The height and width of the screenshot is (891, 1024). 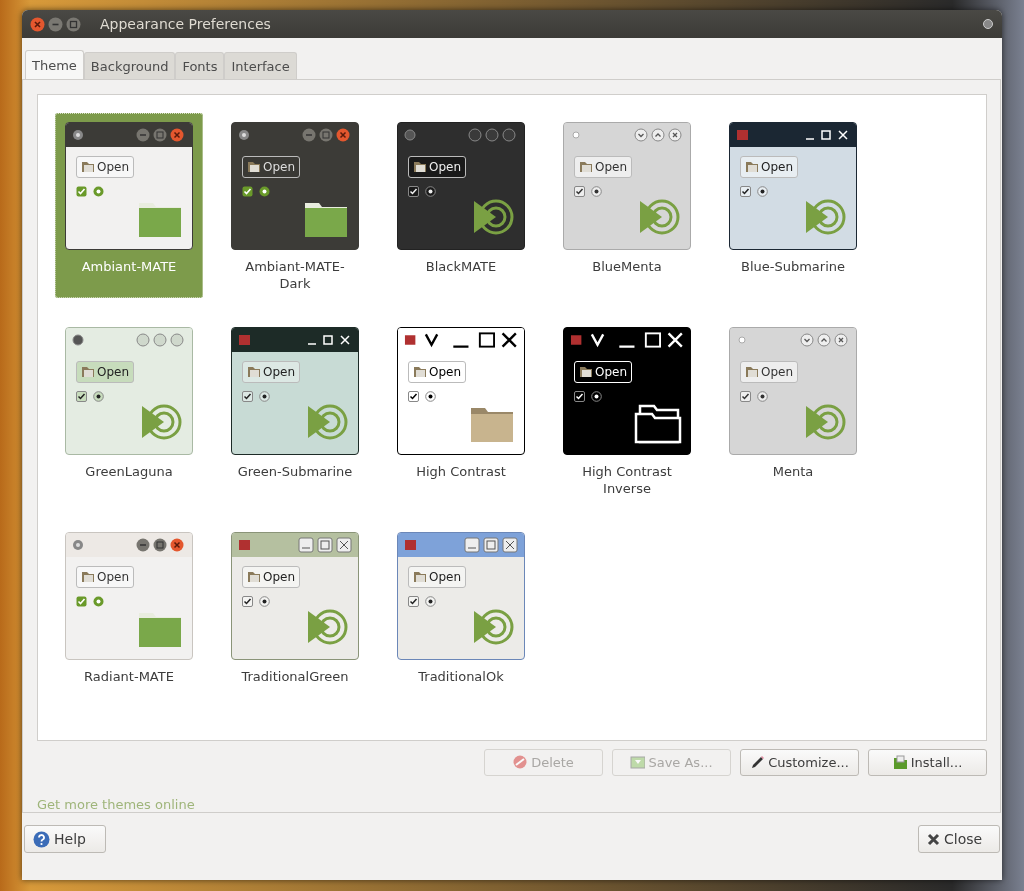 What do you see at coordinates (295, 471) in the screenshot?
I see `theme-name: Green-Submarine` at bounding box center [295, 471].